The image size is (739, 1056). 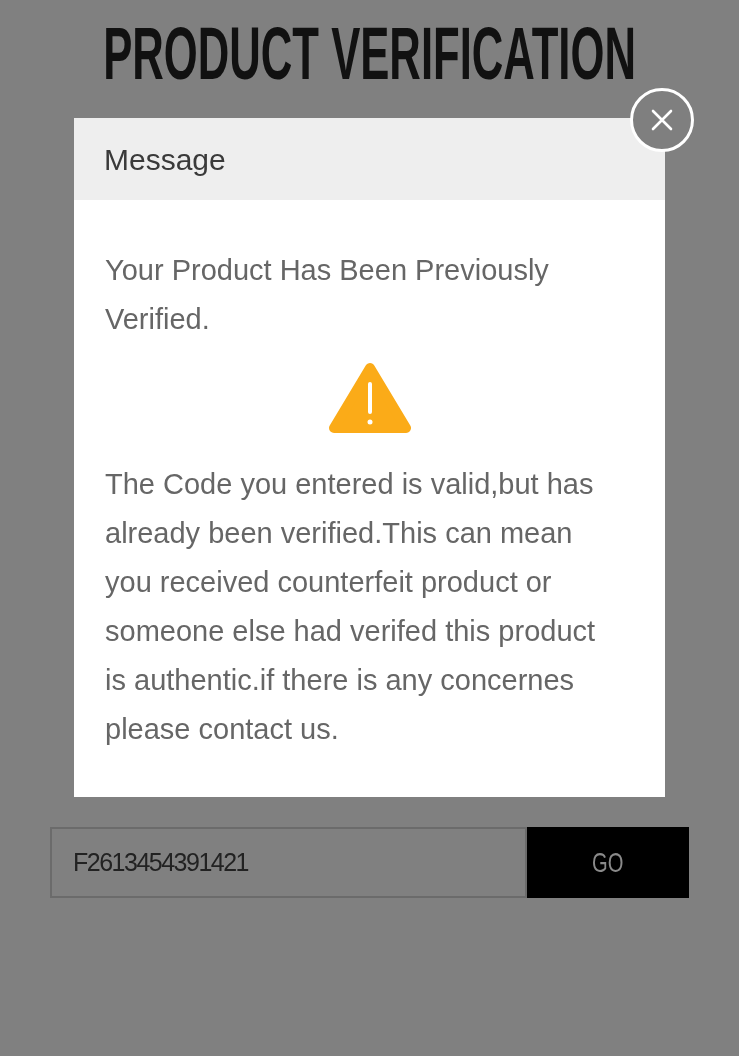 I want to click on code-field: F2613454391421, so click(x=288, y=862).